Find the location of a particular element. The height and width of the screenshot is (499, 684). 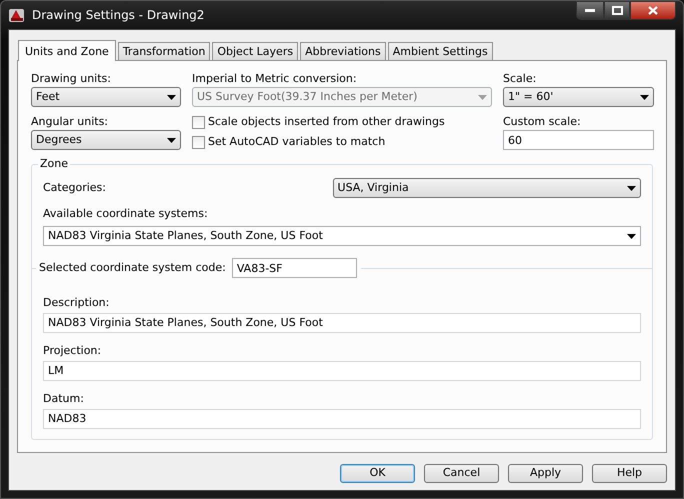

tab: Object Layers is located at coordinates (255, 51).